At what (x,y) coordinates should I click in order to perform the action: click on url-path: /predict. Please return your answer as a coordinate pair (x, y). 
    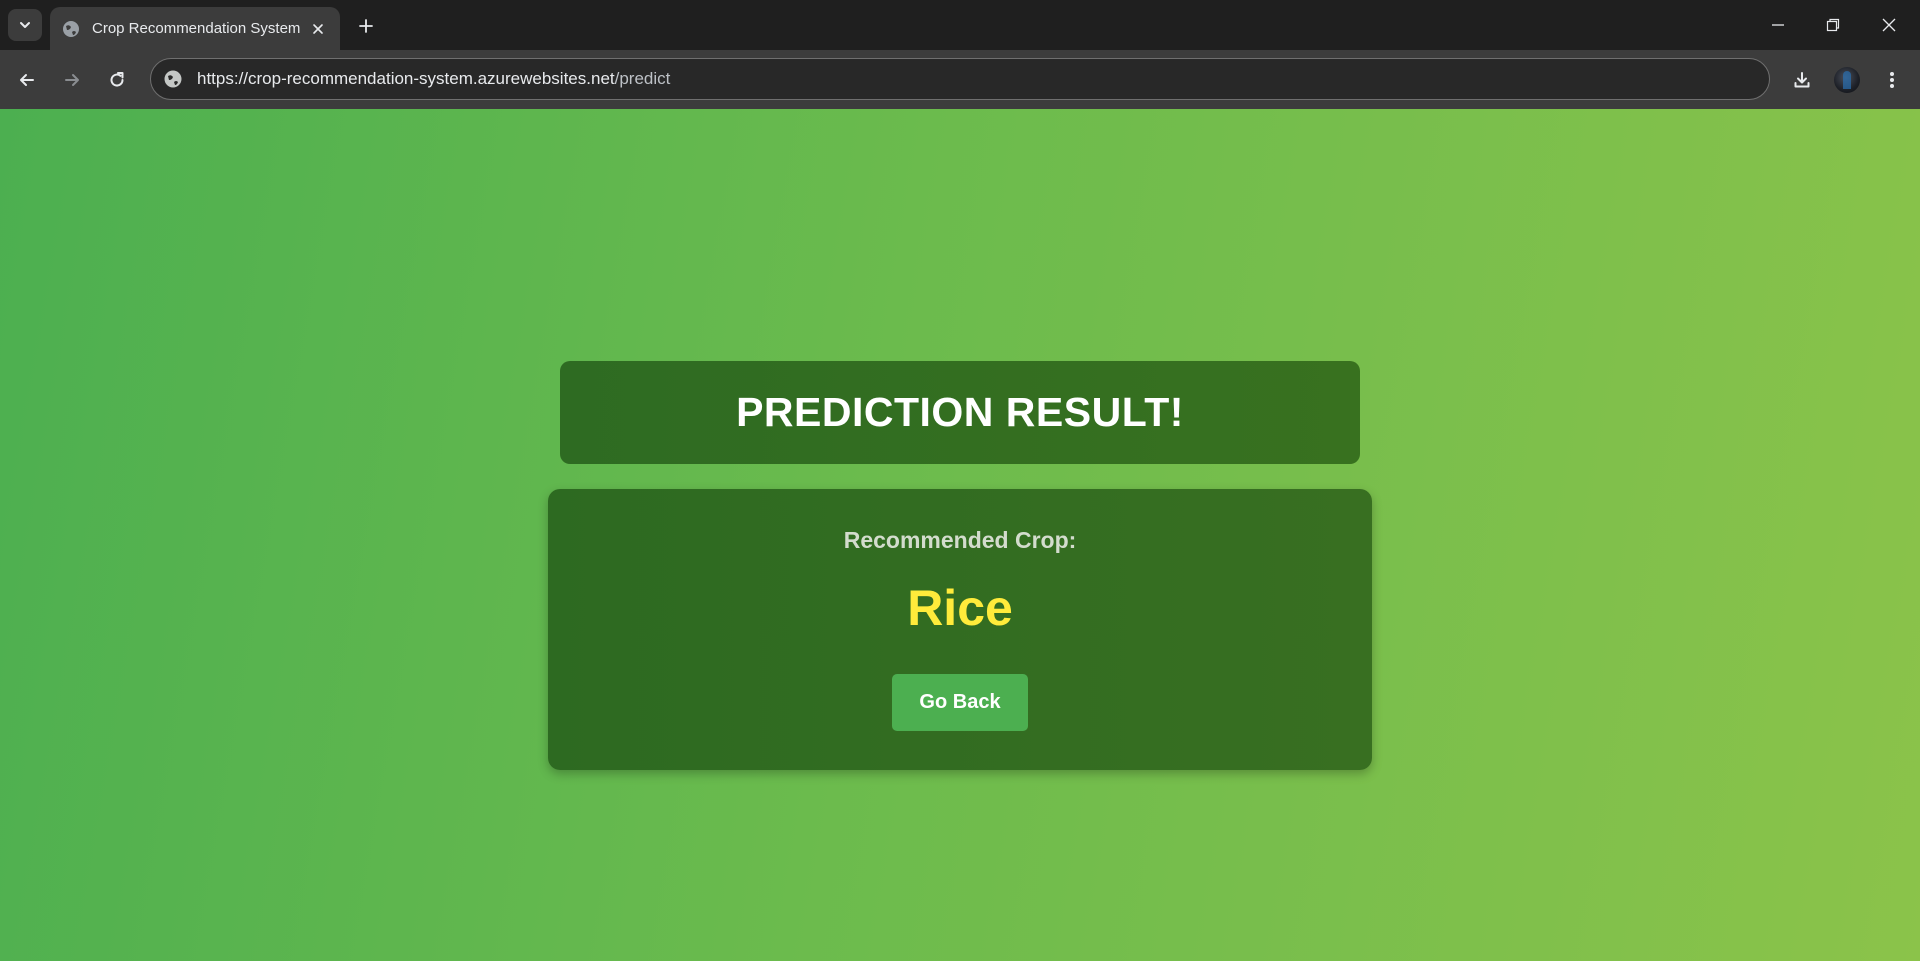
    Looking at the image, I should click on (642, 78).